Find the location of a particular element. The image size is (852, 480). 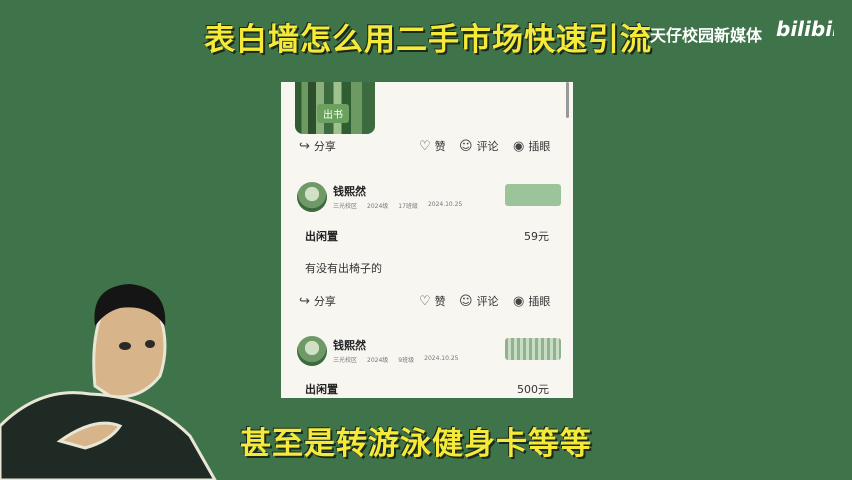

presenter-illustration is located at coordinates (108, 382).